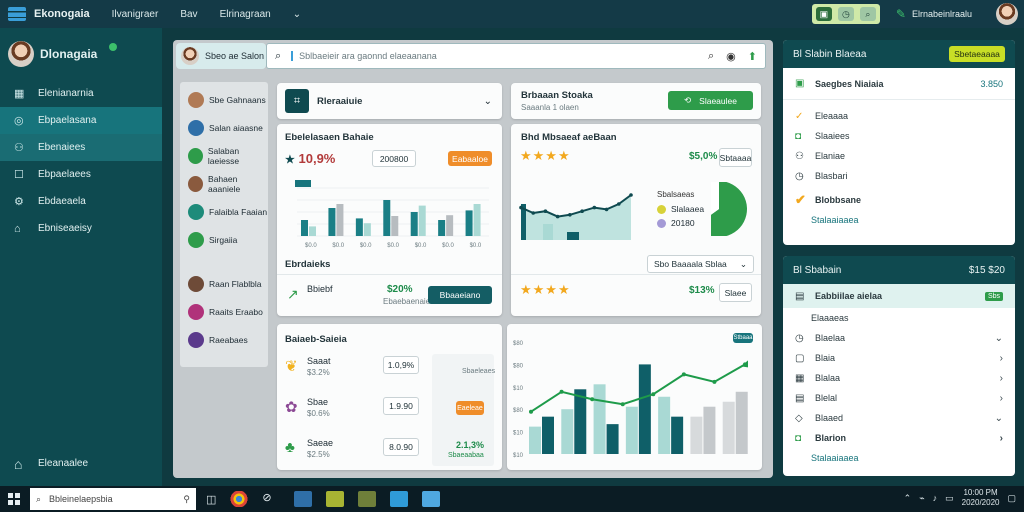  What do you see at coordinates (592, 399) in the screenshot?
I see `trend-point` at bounding box center [592, 399].